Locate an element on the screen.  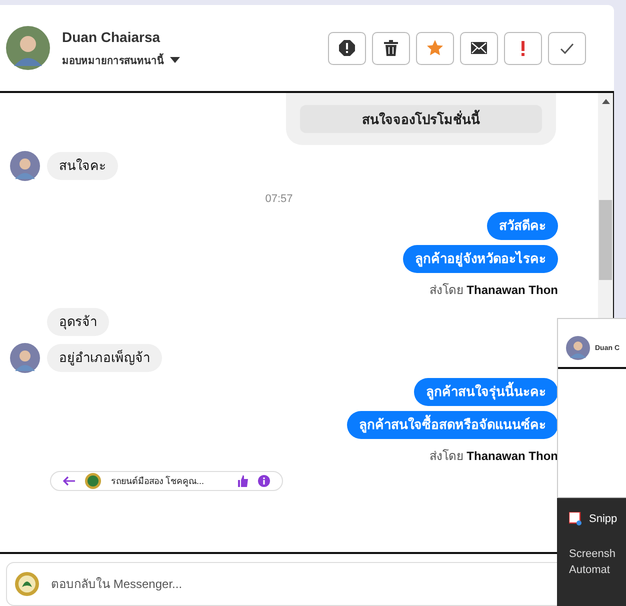
notification-text: Automat is located at coordinates (590, 570).